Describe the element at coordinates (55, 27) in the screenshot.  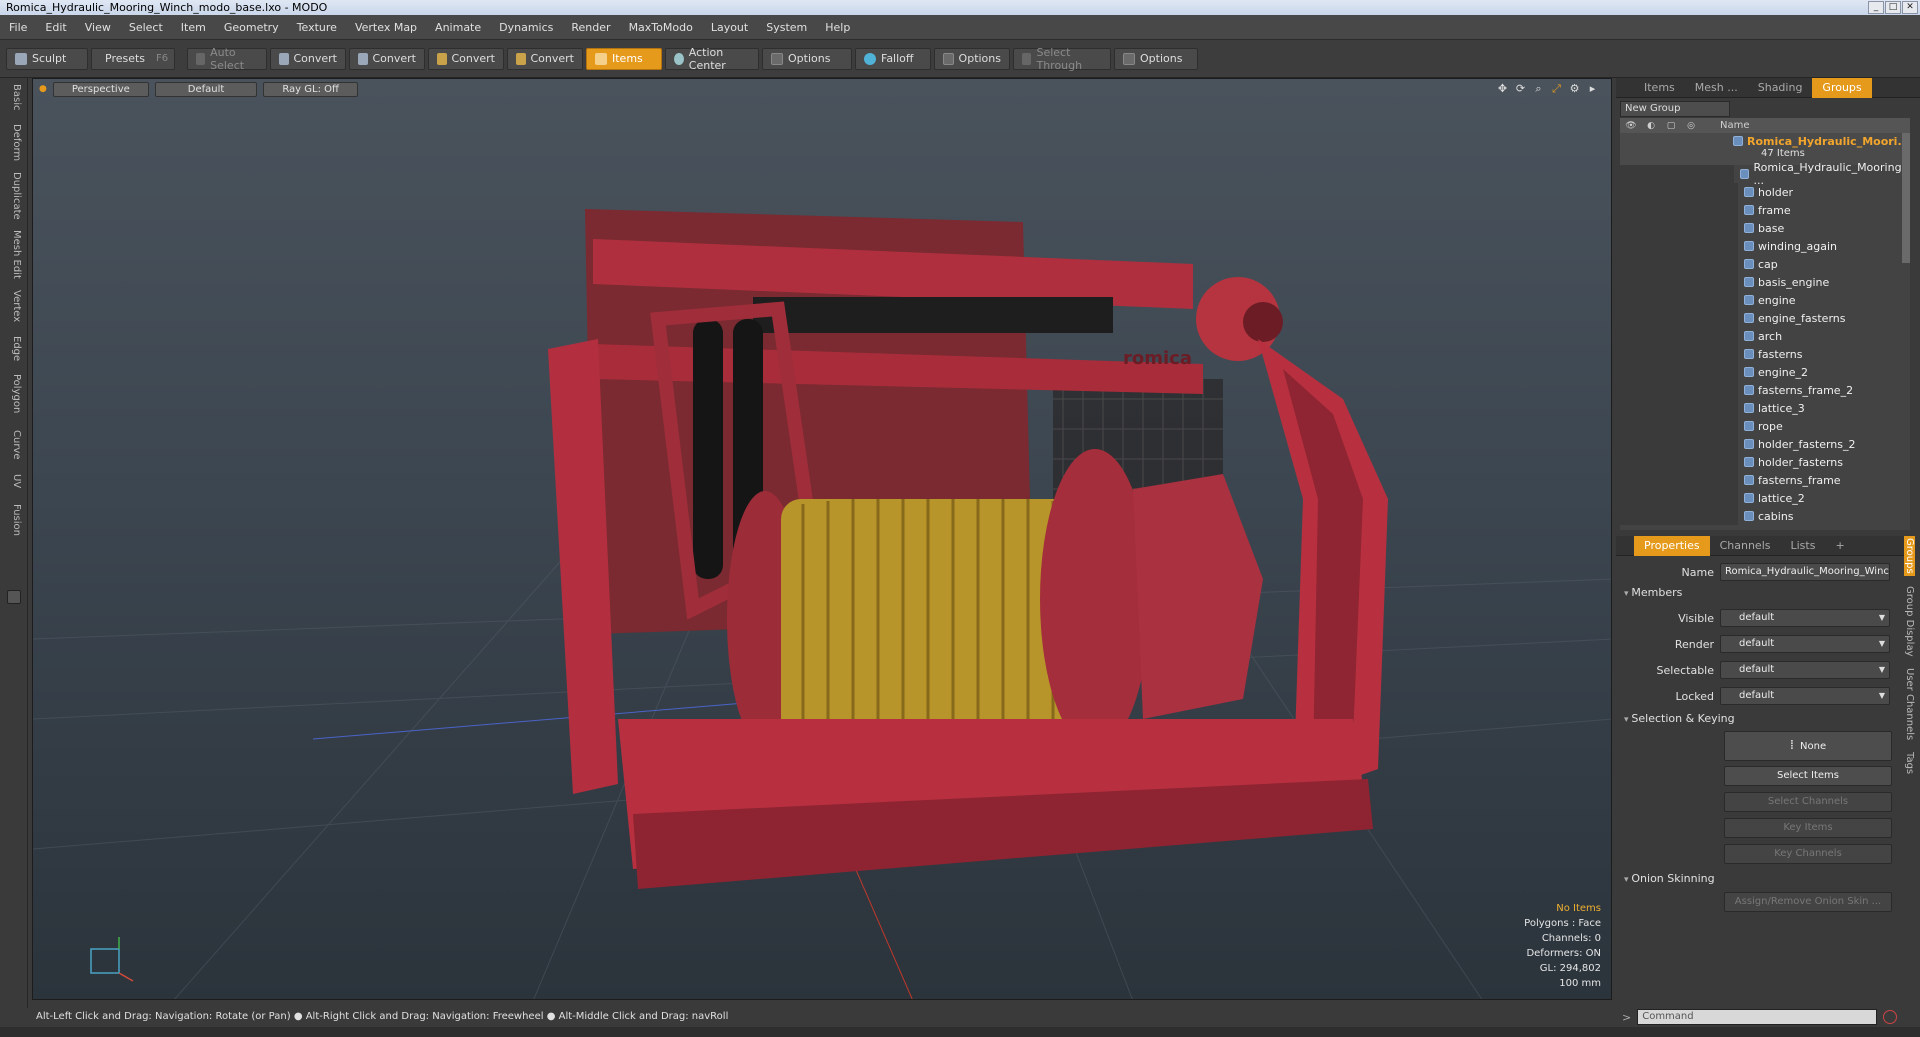
I see `menu-edit: Edit` at that location.